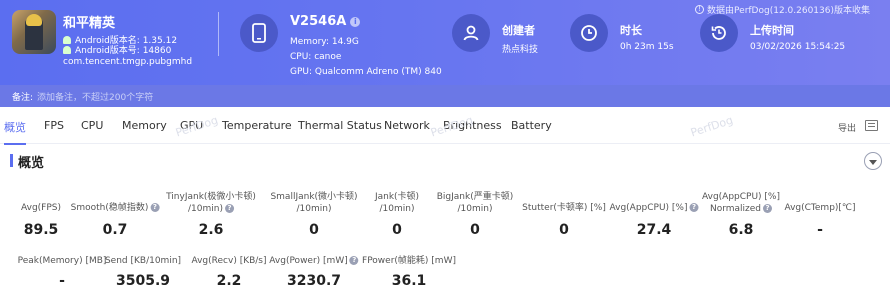 This screenshot has width=890, height=305. I want to click on metric-value: 3230.7, so click(314, 281).